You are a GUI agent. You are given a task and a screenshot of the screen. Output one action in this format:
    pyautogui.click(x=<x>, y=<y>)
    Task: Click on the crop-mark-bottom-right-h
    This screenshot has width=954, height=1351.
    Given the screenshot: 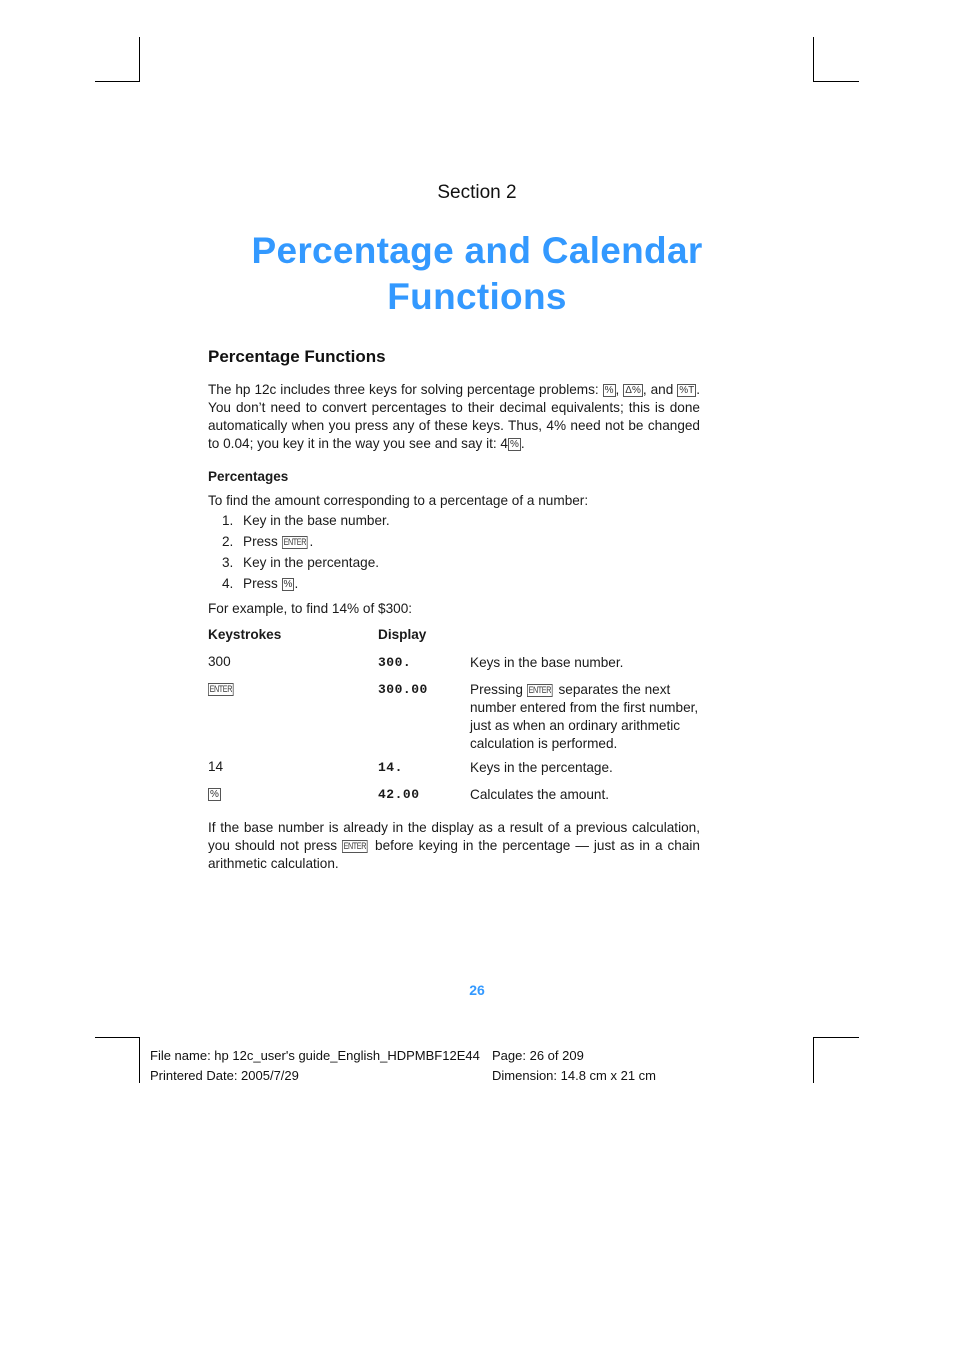 What is the action you would take?
    pyautogui.click(x=836, y=1037)
    